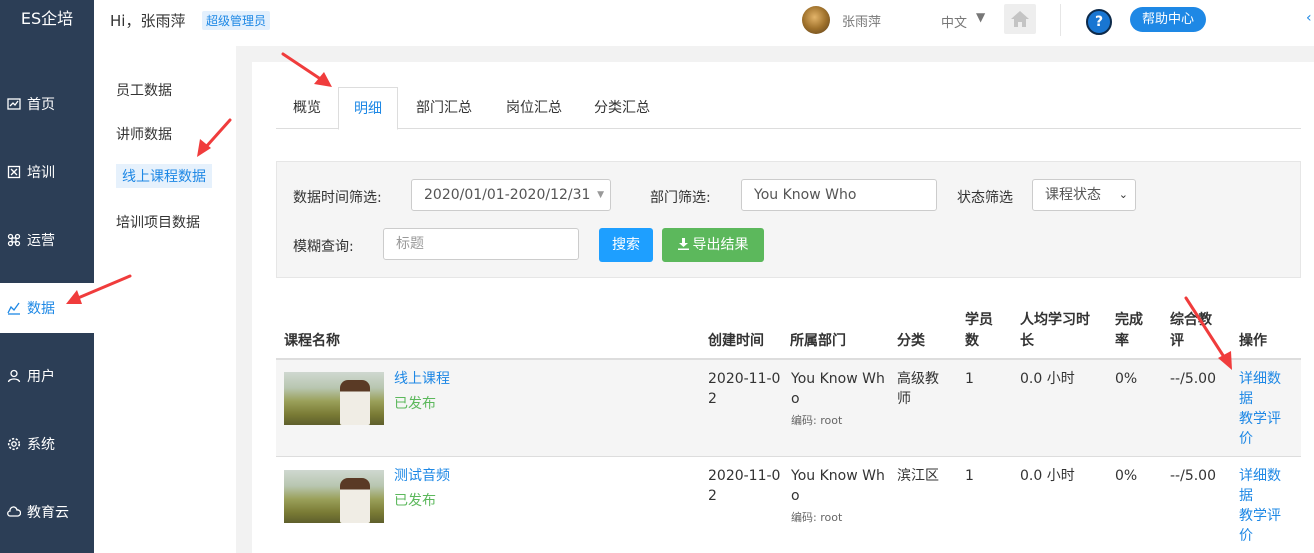 Image resolution: width=1314 pixels, height=553 pixels. Describe the element at coordinates (534, 108) in the screenshot. I see `tab-position-summary: 岗位汇总` at that location.